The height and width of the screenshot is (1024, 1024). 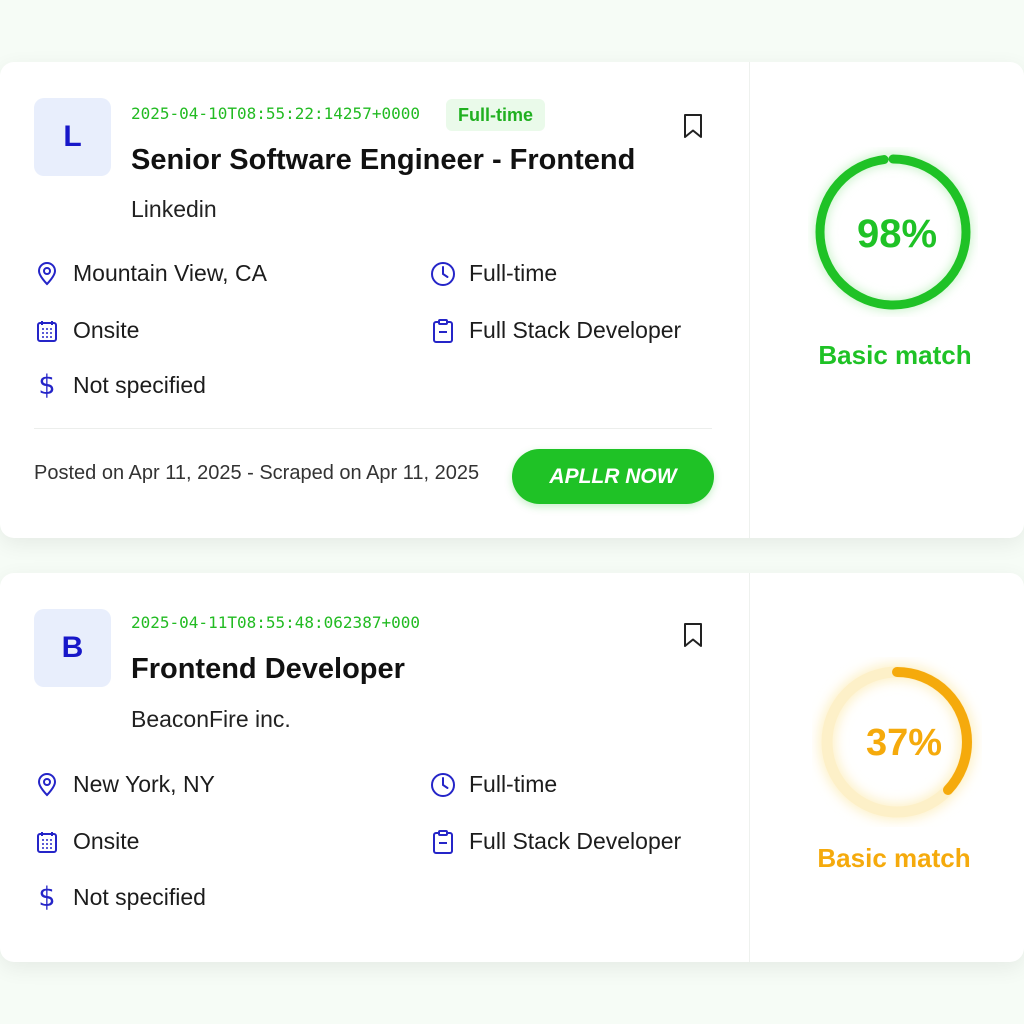 I want to click on job-type-badge: Full-time, so click(x=495, y=115).